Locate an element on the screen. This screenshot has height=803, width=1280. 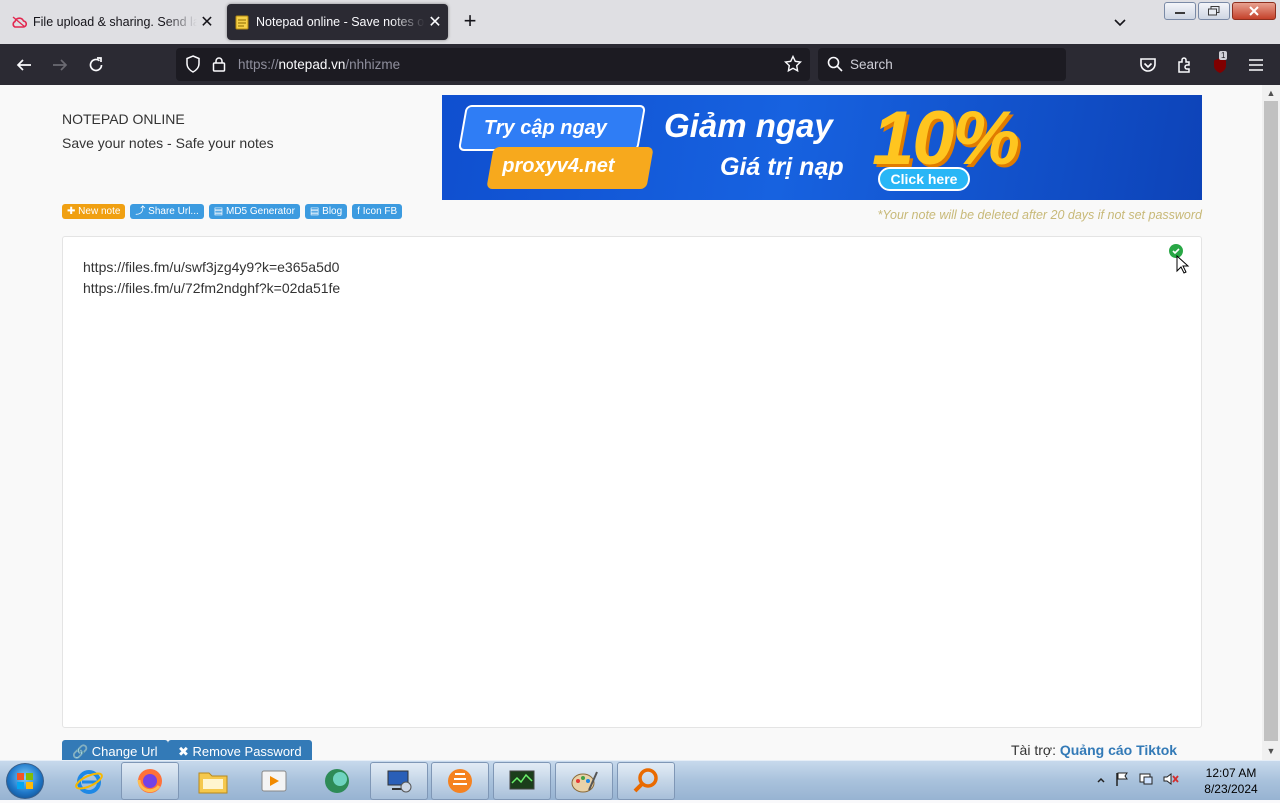
search-icon is located at coordinates (835, 64).